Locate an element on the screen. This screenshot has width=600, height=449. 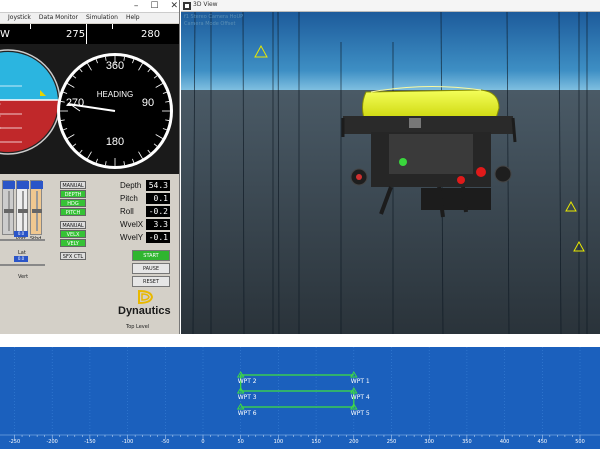
gauge-area: 360 90 180 270 HEADING is located at coordinates (89, 109).